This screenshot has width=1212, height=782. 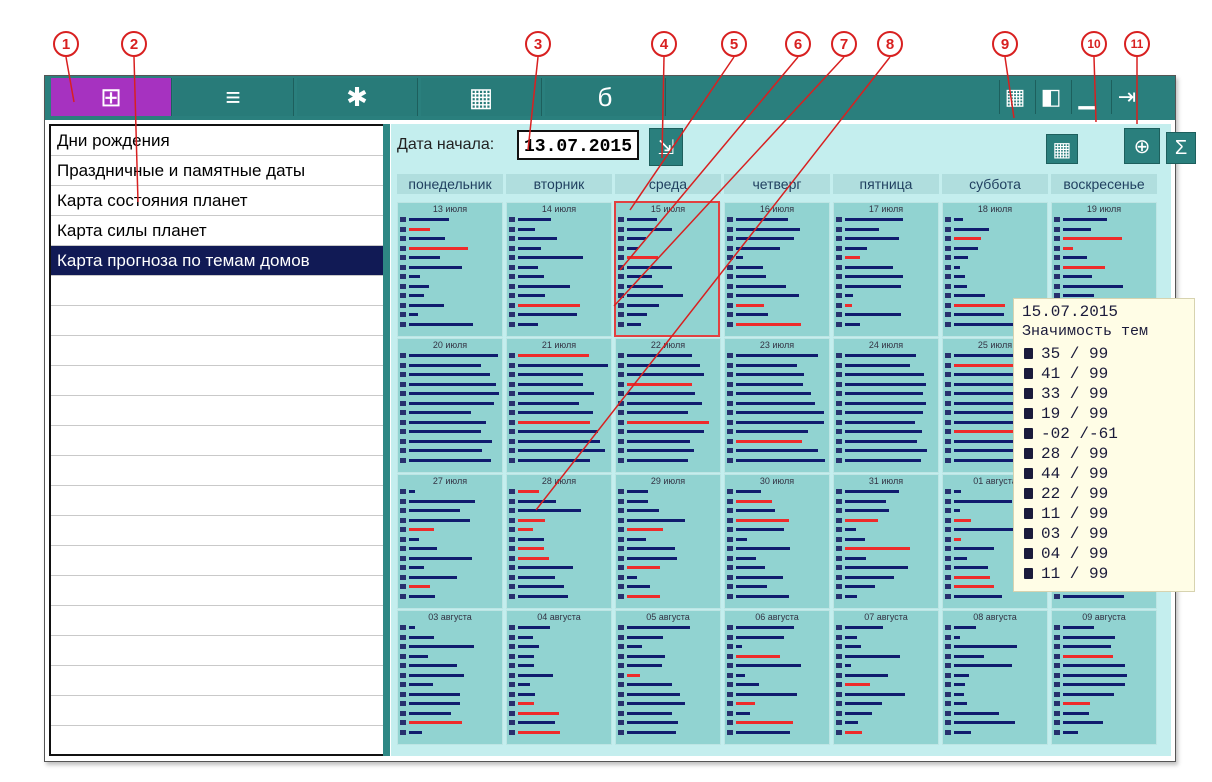 I want to click on callout-marker: 10, so click(x=1094, y=44).